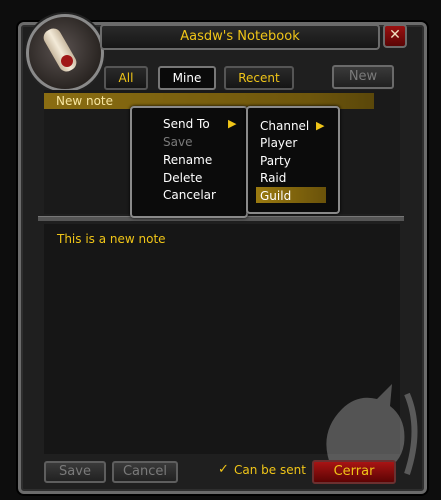 The image size is (441, 500). I want to click on tab-all: All, so click(126, 78).